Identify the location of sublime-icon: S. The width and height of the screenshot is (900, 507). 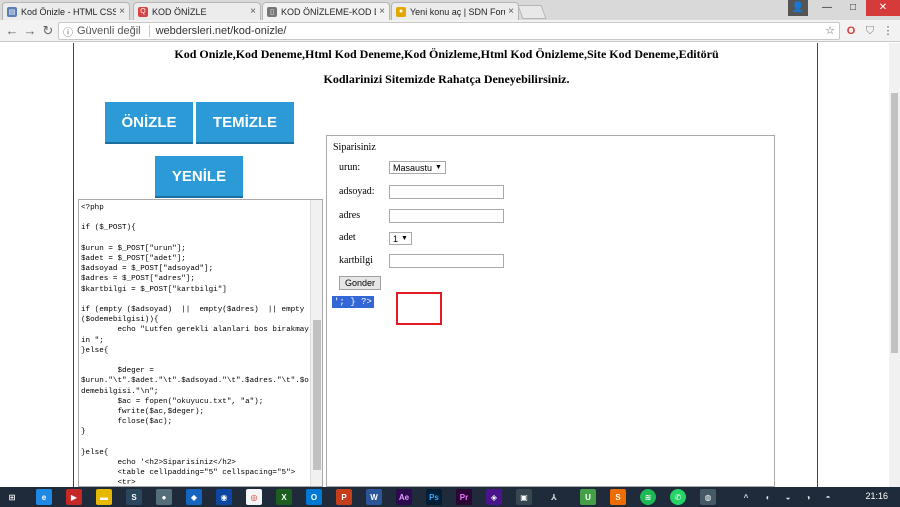
(618, 497).